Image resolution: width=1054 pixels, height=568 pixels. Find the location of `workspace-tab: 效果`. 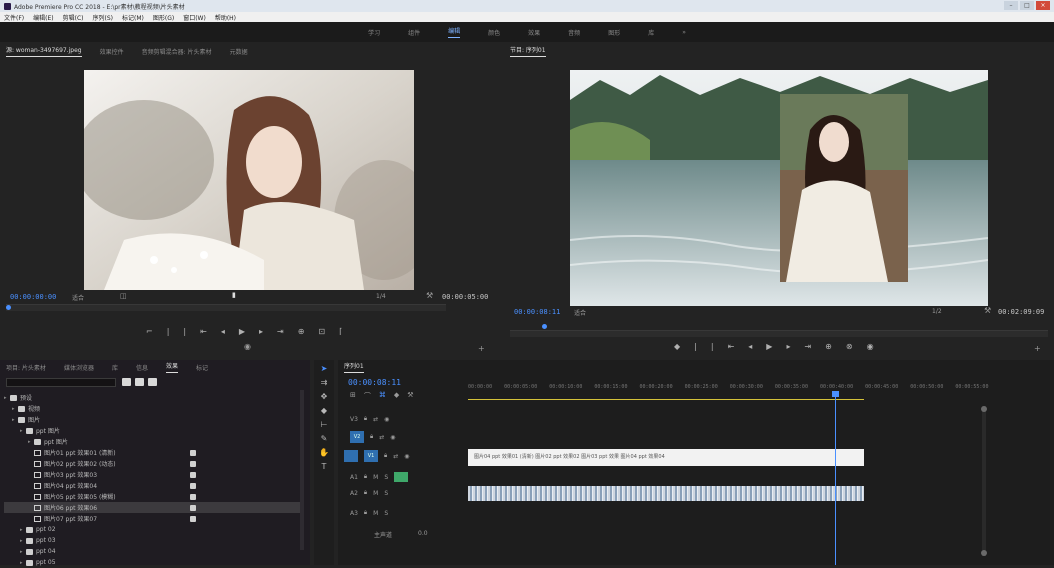

workspace-tab: 效果 is located at coordinates (534, 32).